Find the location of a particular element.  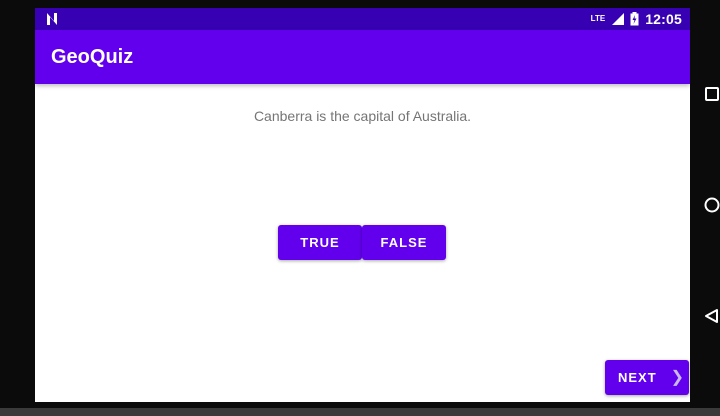

question-text: Canberra is the capital of Australia. is located at coordinates (362, 116).